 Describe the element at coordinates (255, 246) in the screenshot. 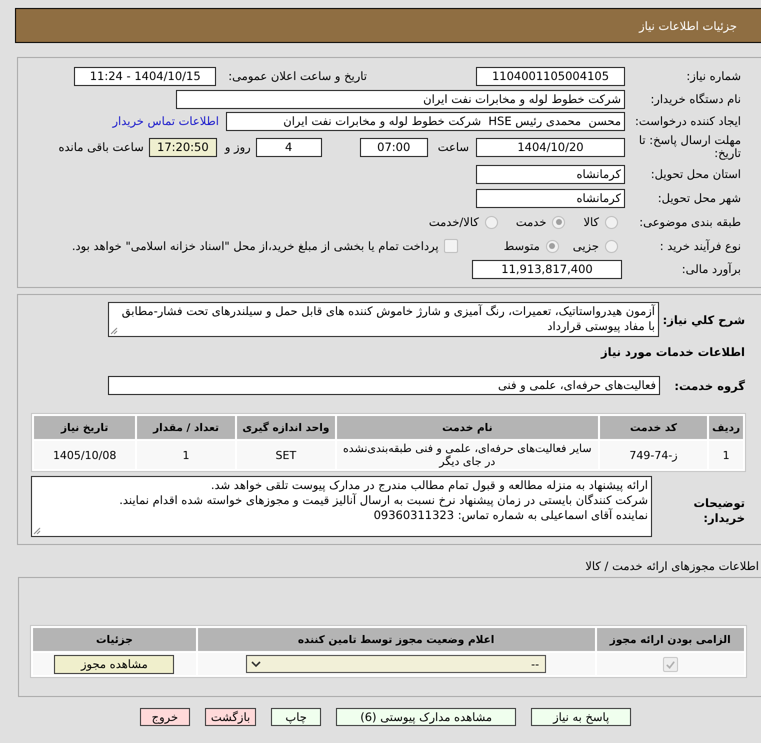

I see `checkbox-label: پرداخت تمام یا بخشی از مبلغ خرید،از محل "اسناد خزانه اسلامی" خواهد بود.` at that location.